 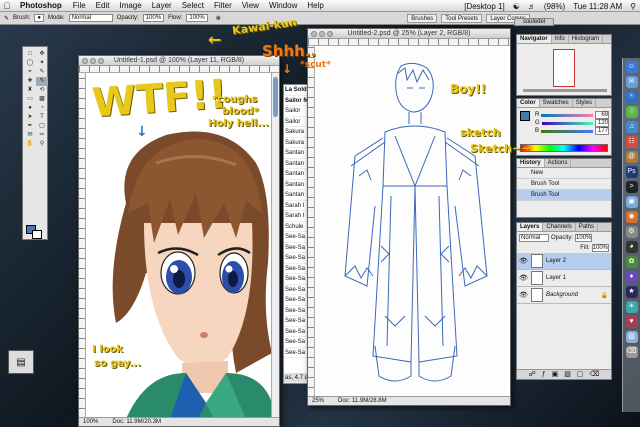 I want to click on brush-tool-icon-selected: ✎, so click(x=42, y=81).